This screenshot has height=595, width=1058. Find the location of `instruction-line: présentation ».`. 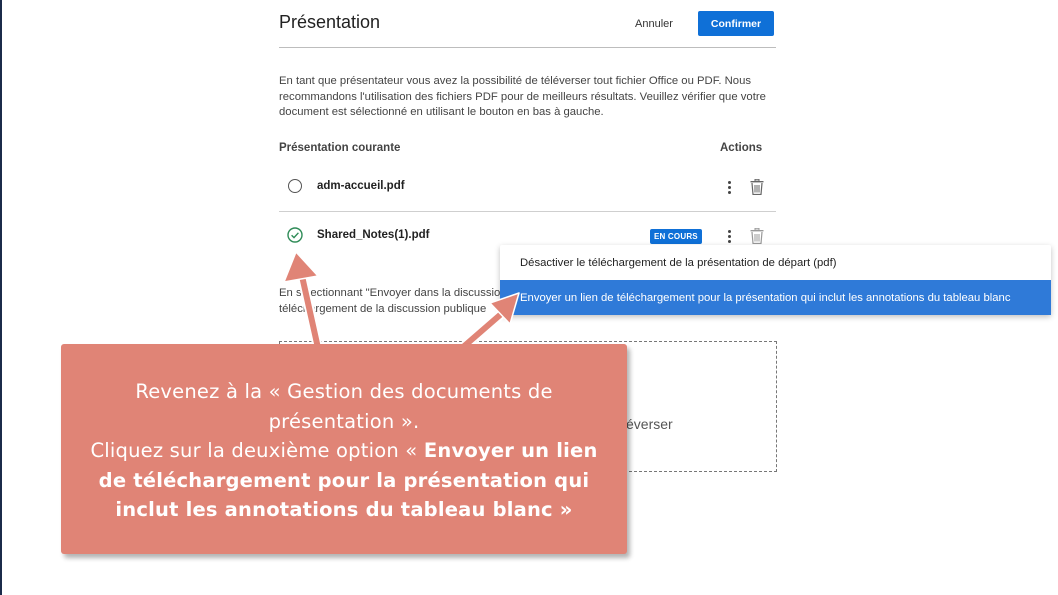

instruction-line: présentation ». is located at coordinates (344, 421).